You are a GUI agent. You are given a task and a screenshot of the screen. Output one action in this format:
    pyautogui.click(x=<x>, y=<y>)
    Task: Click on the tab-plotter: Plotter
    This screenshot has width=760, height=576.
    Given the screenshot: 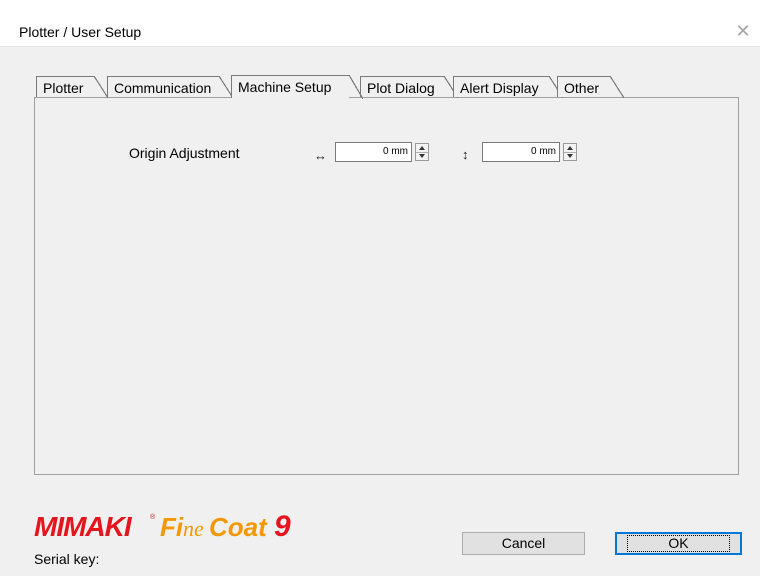 What is the action you would take?
    pyautogui.click(x=72, y=87)
    